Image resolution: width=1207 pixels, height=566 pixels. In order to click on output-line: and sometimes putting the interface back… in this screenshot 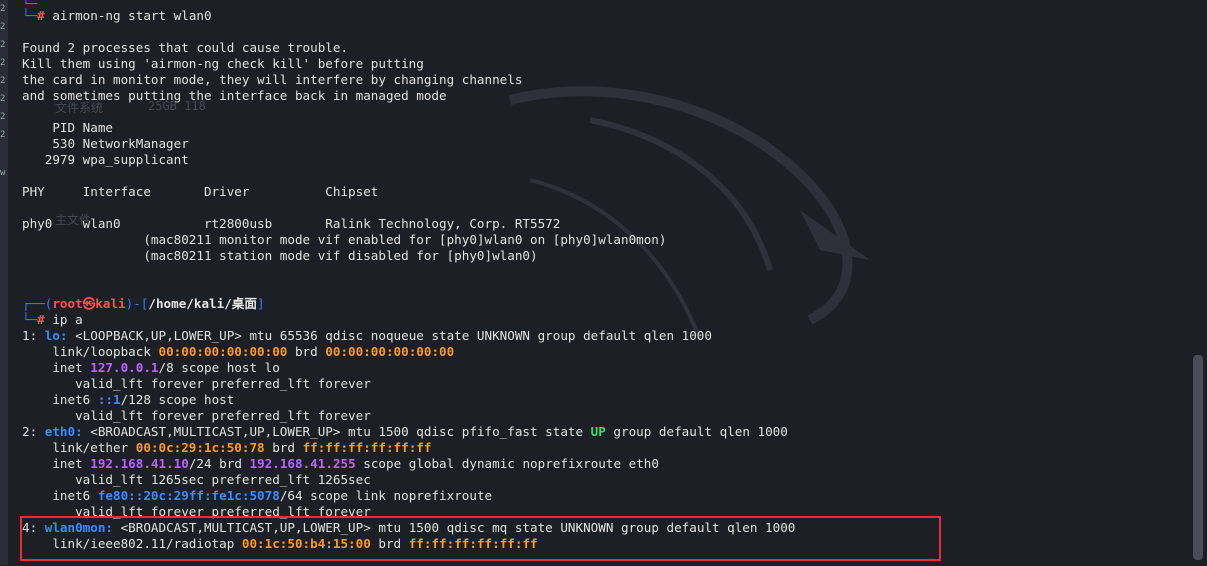, I will do `click(234, 95)`.